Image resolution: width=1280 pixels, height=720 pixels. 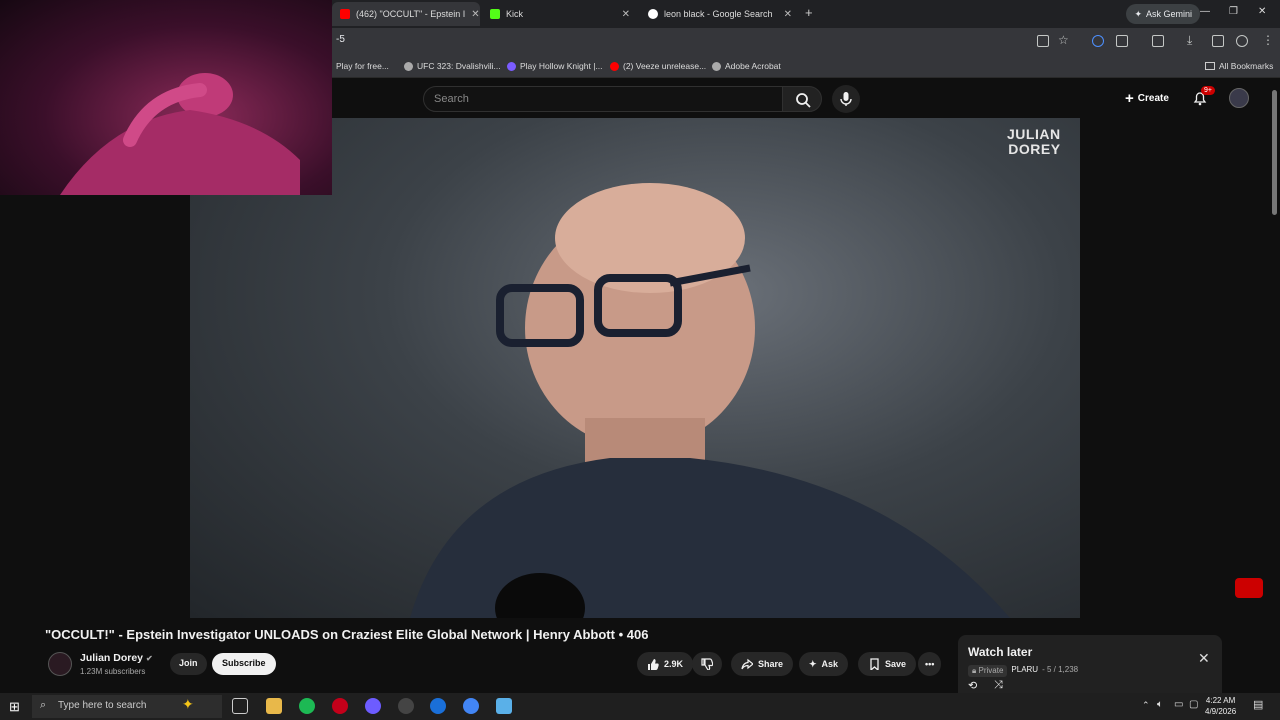 What do you see at coordinates (340, 706) in the screenshot?
I see `app-red-icon` at bounding box center [340, 706].